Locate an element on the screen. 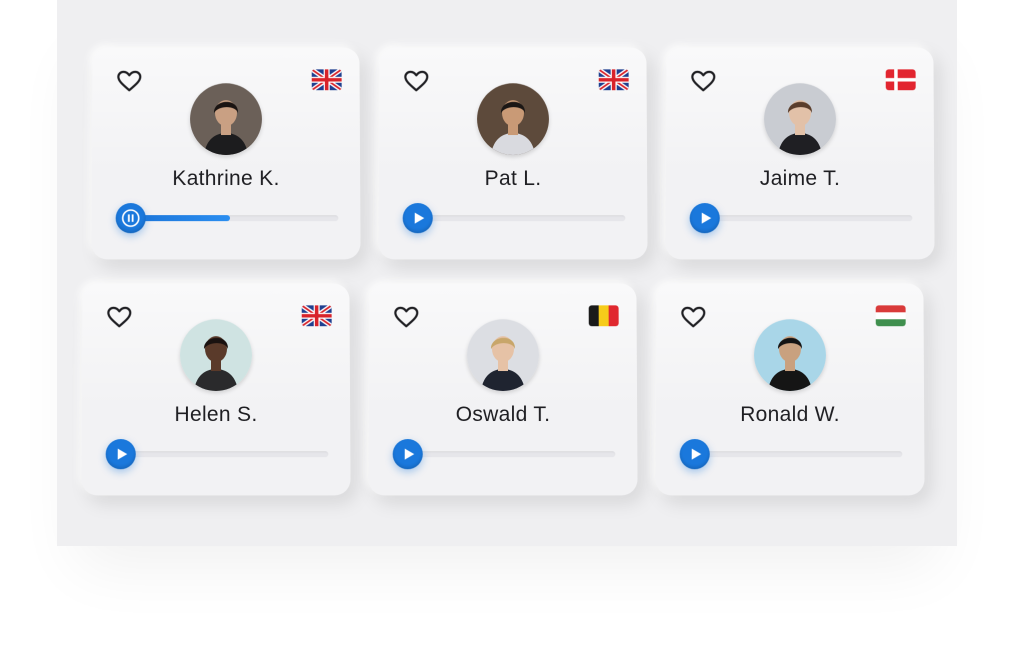 The width and height of the screenshot is (1021, 651). speaker-card: Oswald T. is located at coordinates (503, 389).